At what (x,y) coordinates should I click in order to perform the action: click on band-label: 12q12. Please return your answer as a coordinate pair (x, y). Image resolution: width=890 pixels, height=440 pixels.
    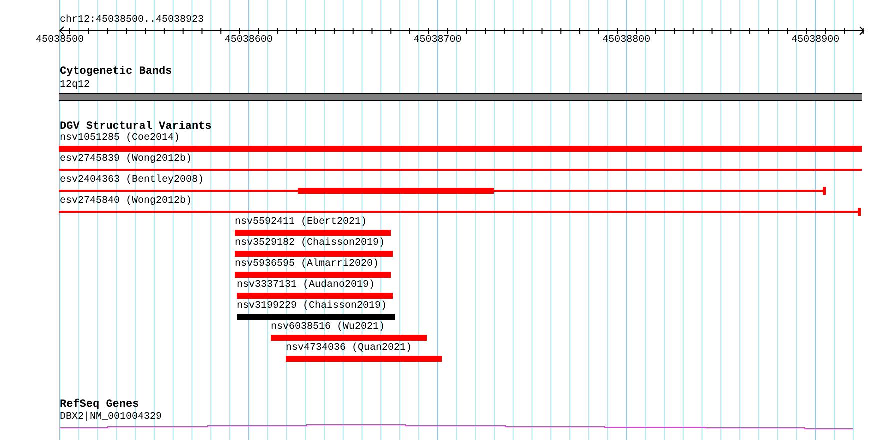
    Looking at the image, I should click on (75, 86).